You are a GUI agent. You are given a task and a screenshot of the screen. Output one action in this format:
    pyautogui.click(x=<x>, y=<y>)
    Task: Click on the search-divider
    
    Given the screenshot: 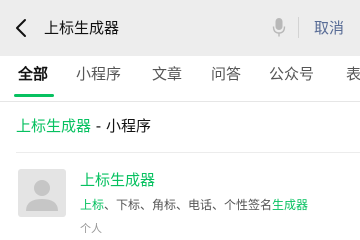 What is the action you would take?
    pyautogui.click(x=298, y=27)
    